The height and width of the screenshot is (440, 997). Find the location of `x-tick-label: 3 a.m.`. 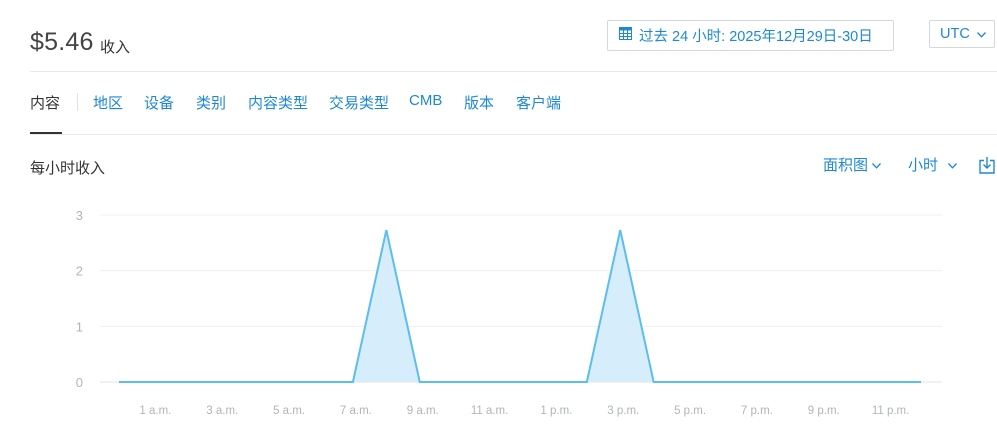

x-tick-label: 3 a.m. is located at coordinates (222, 411).